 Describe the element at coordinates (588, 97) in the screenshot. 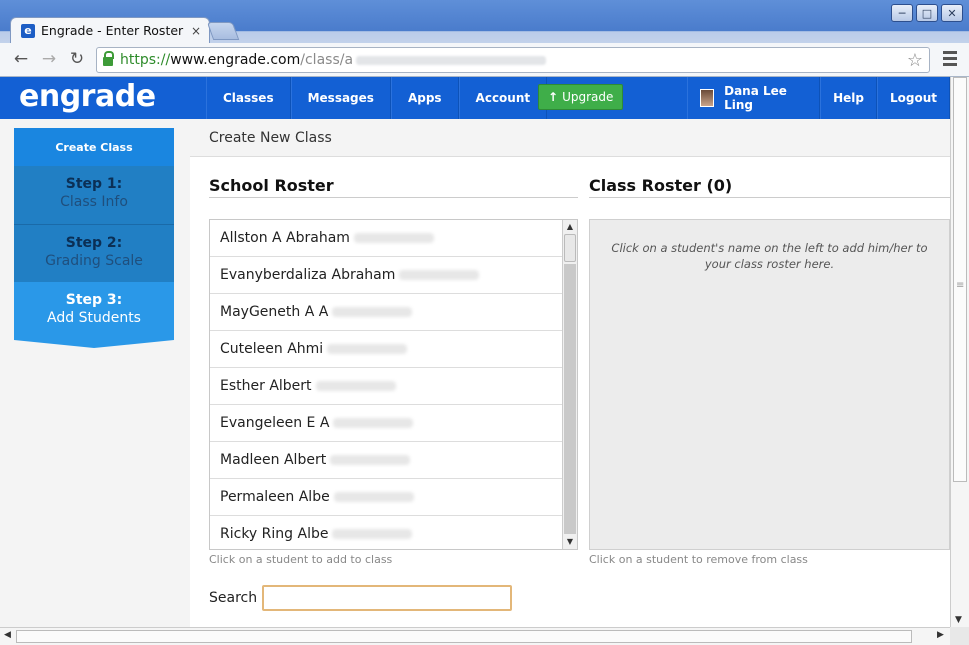

I see `upgrade-label: Upgrade` at that location.